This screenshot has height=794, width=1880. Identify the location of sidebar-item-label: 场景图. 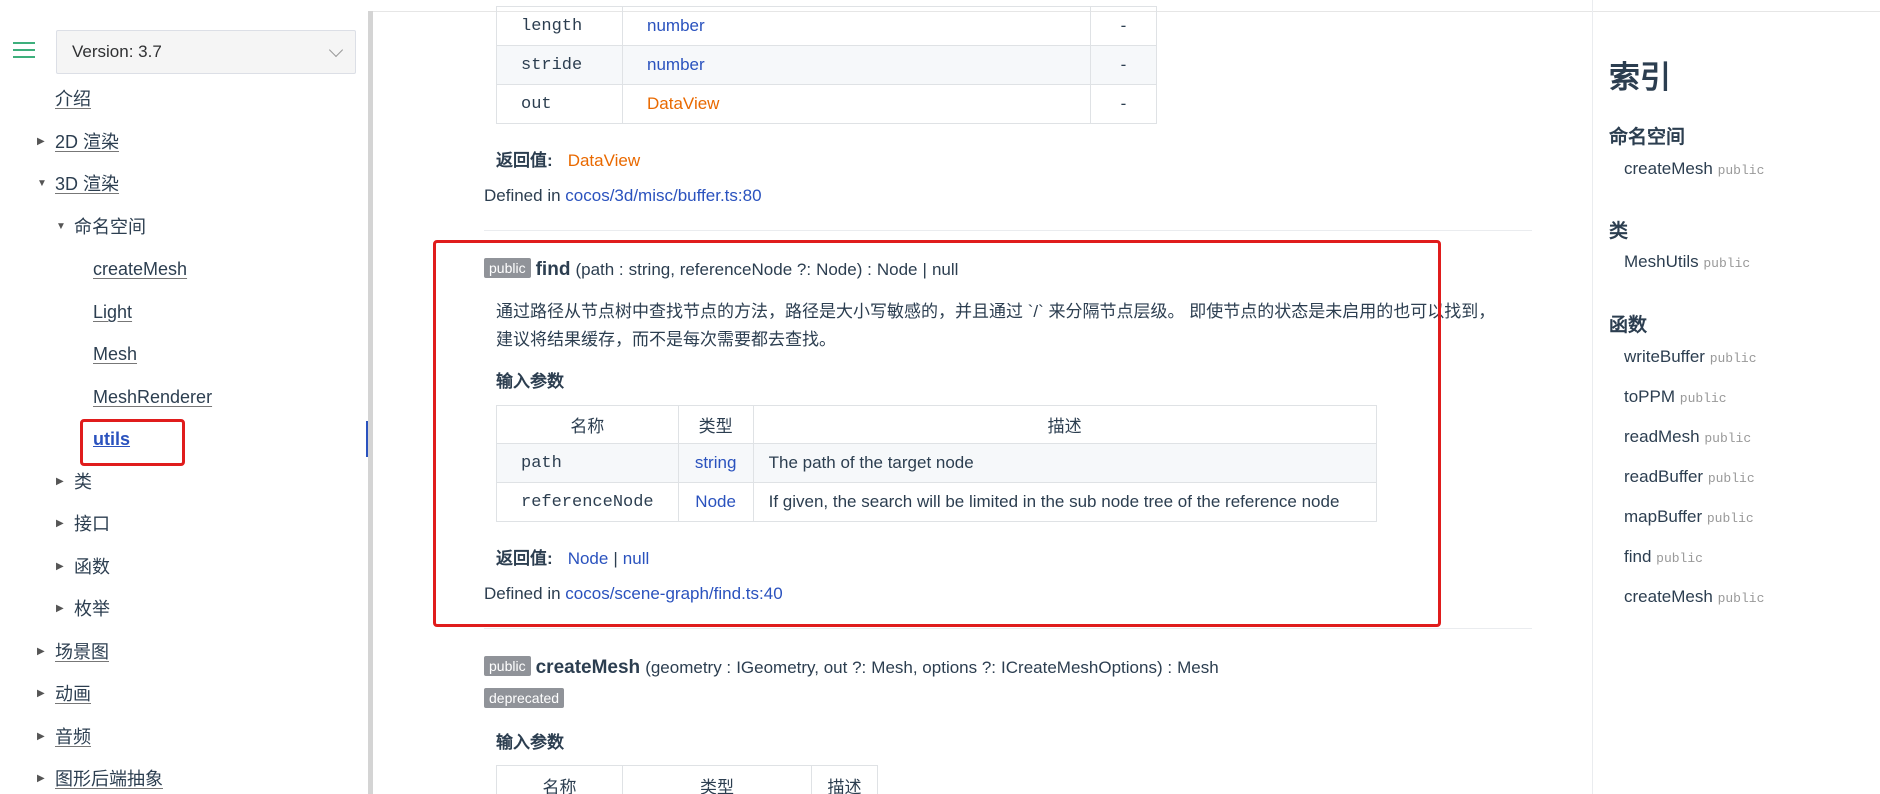
(82, 652).